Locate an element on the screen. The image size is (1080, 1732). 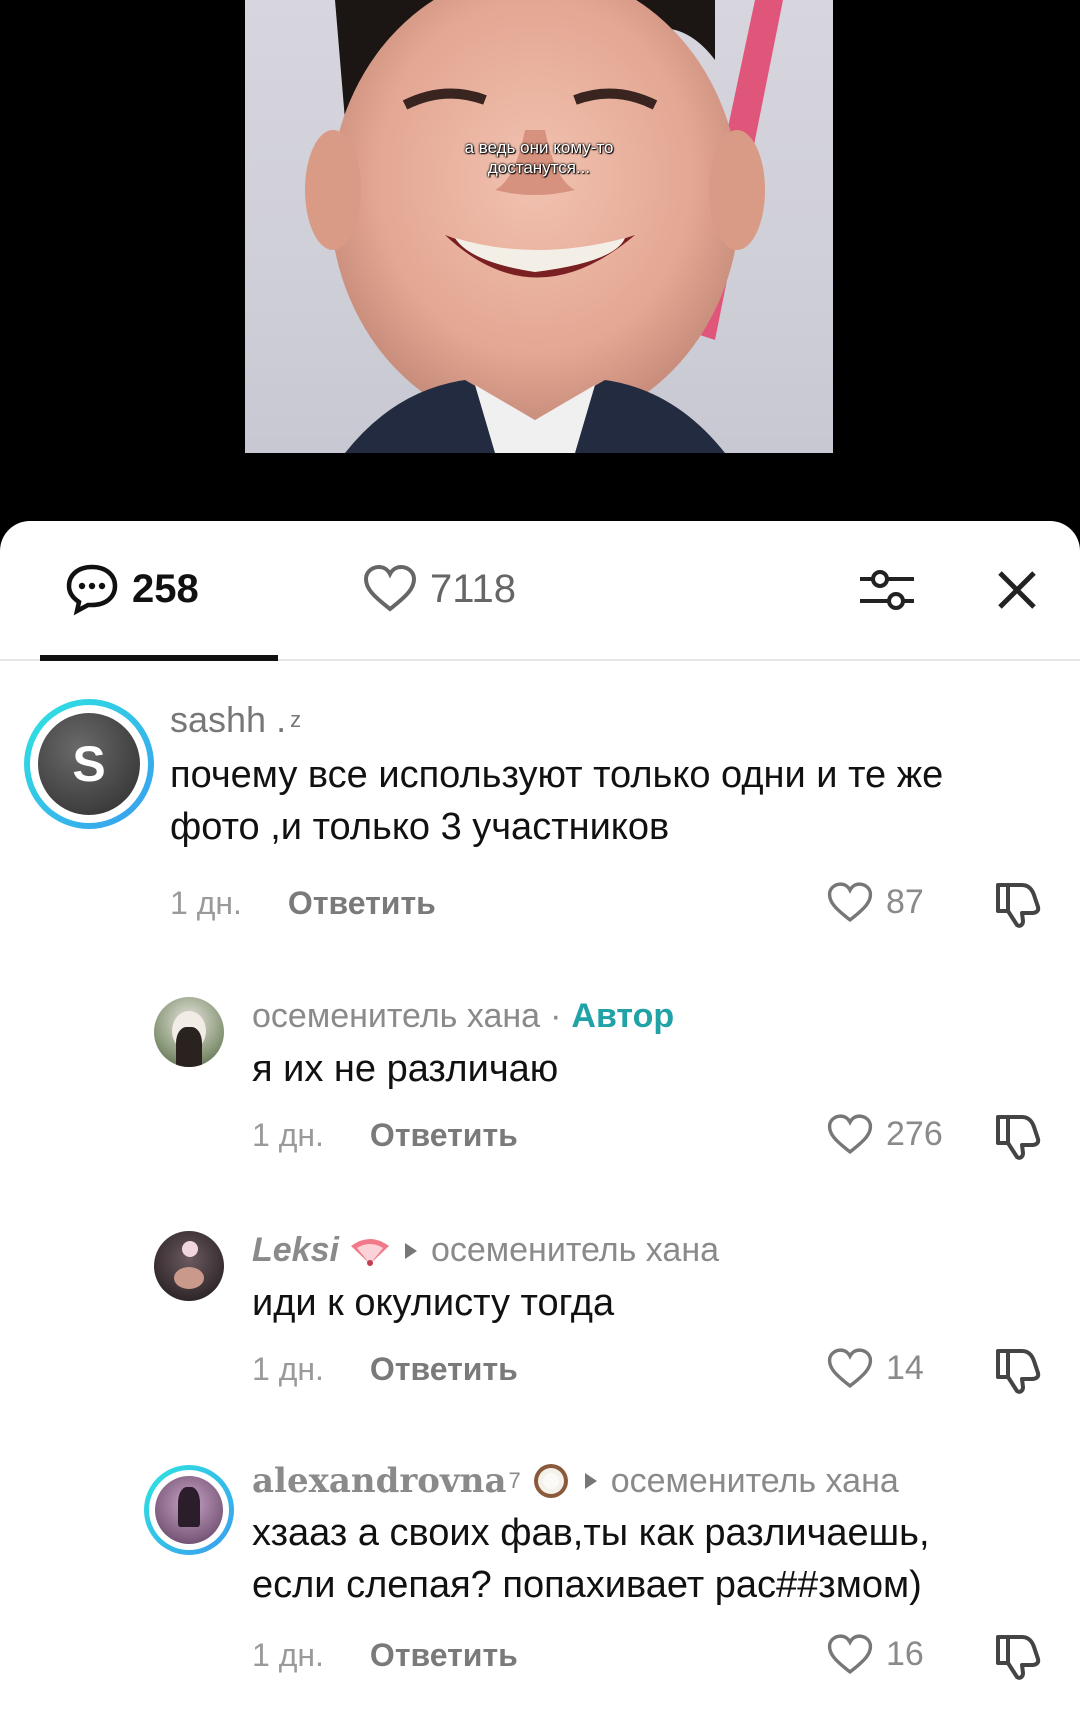
filter-icon is located at coordinates (887, 590).